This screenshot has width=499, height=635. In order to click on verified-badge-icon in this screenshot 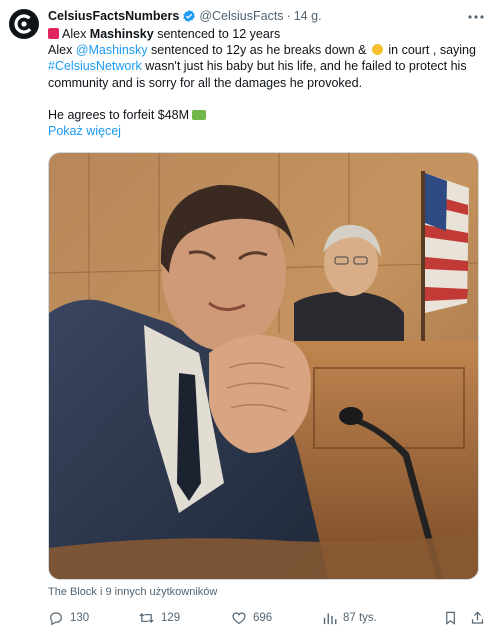, I will do `click(189, 16)`.